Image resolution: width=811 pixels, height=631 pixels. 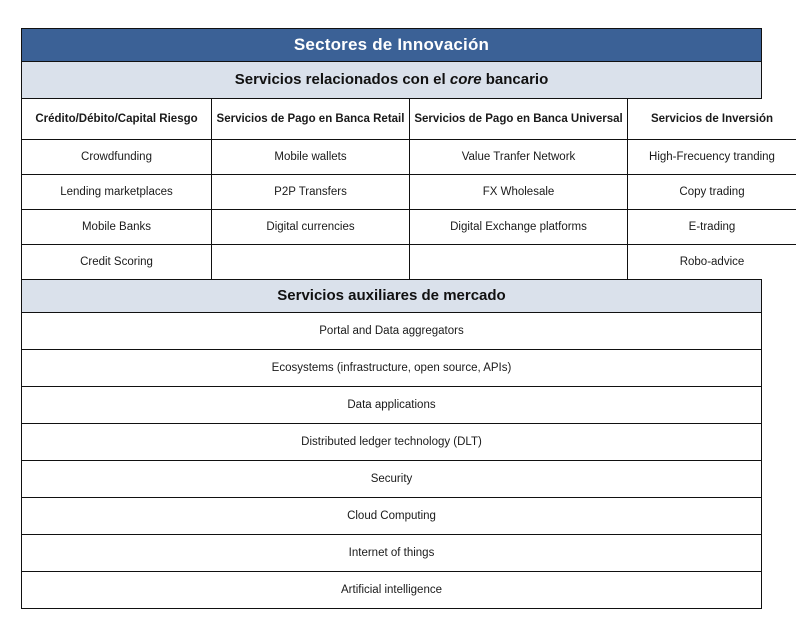 What do you see at coordinates (518, 157) in the screenshot?
I see `cell-r0-c2: Value Tranfer Network` at bounding box center [518, 157].